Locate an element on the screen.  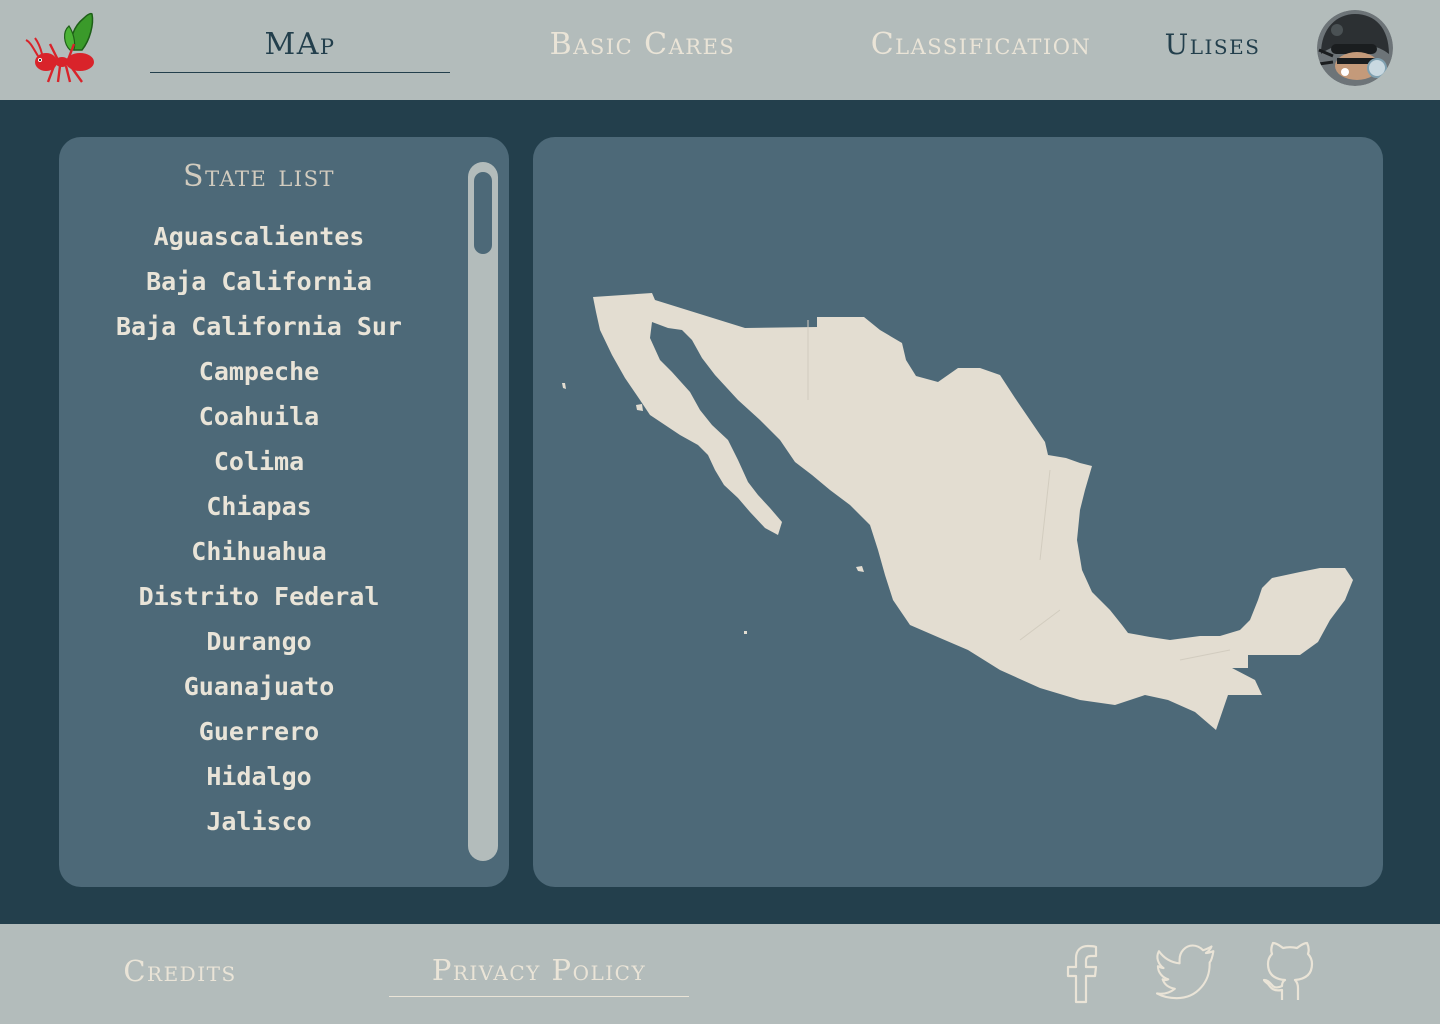
state-list-item: Coahuila is located at coordinates (259, 416).